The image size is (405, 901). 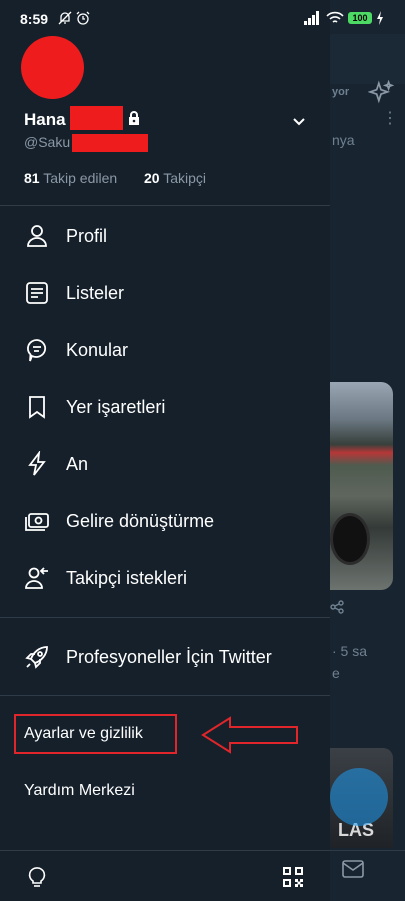 What do you see at coordinates (37, 877) in the screenshot?
I see `lightbulb-icon` at bounding box center [37, 877].